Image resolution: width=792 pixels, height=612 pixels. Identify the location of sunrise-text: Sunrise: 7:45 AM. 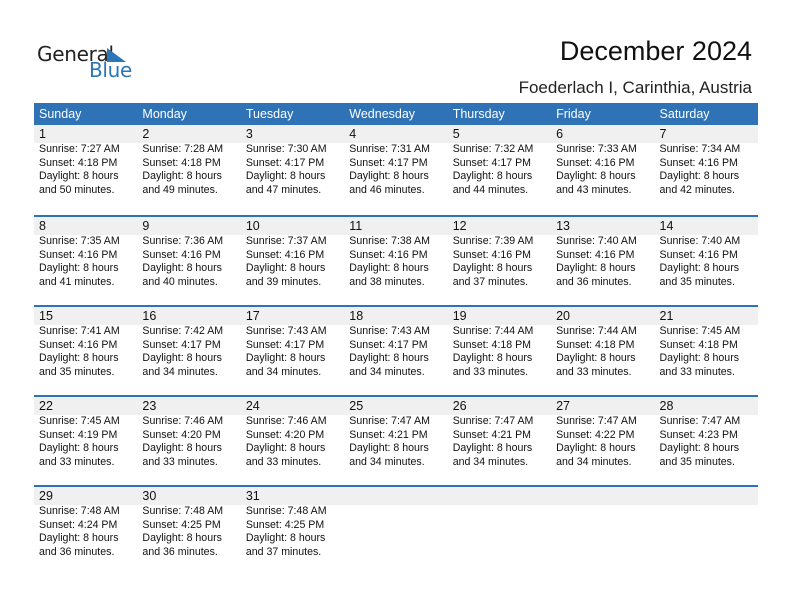
(79, 421).